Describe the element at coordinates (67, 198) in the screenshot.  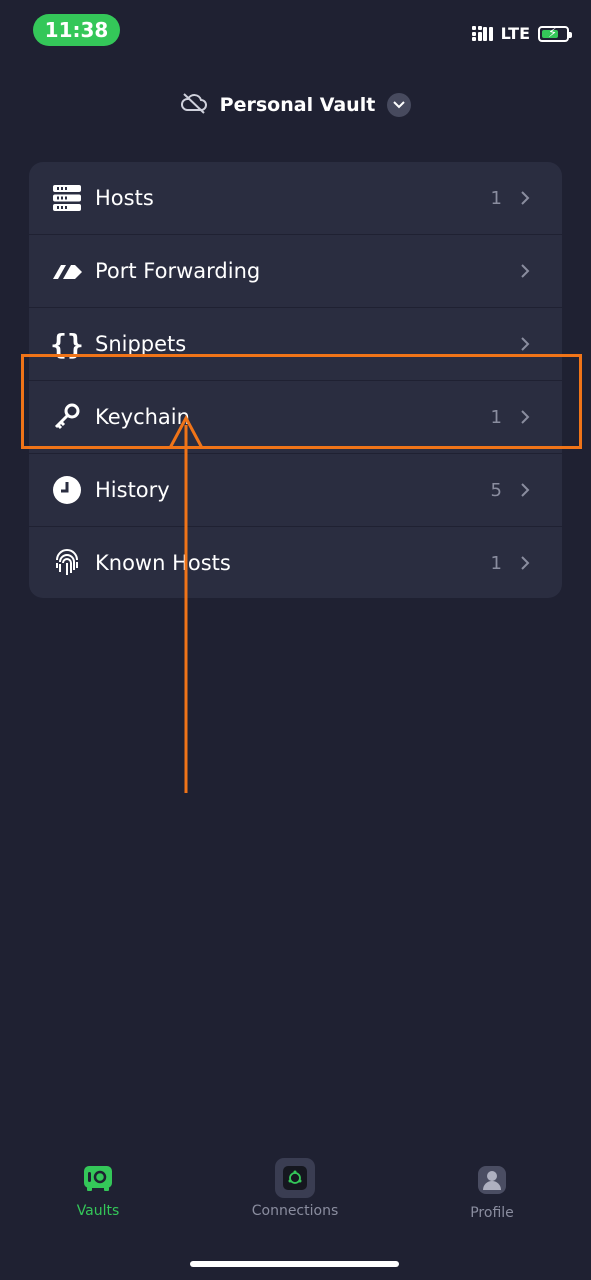
I see `server-icon` at that location.